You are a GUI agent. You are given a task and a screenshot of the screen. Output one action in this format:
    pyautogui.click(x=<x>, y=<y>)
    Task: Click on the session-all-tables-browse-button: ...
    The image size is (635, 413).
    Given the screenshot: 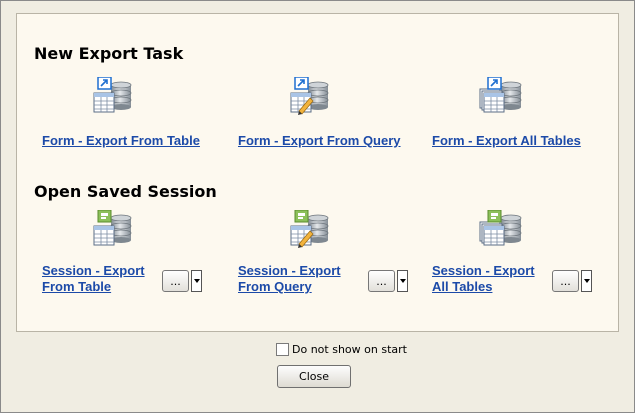 What is the action you would take?
    pyautogui.click(x=565, y=281)
    